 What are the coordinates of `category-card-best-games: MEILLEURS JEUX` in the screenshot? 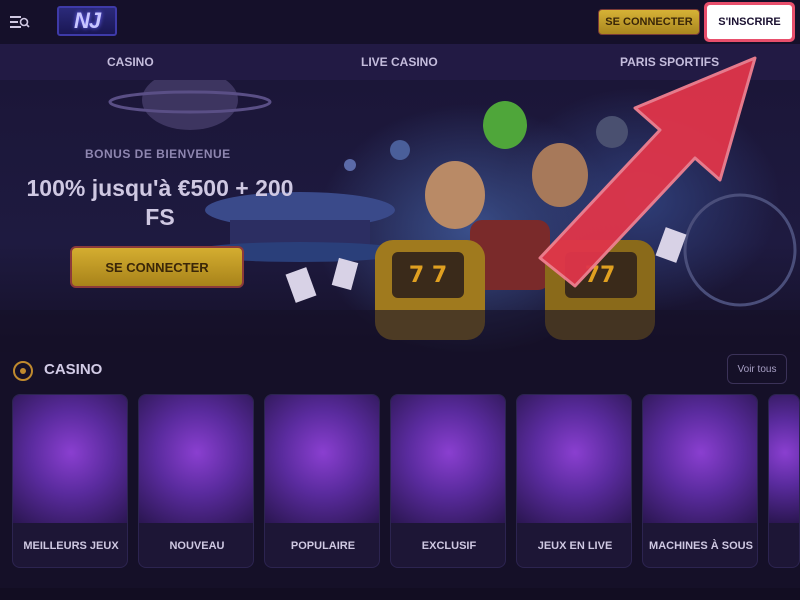 It's located at (70, 481).